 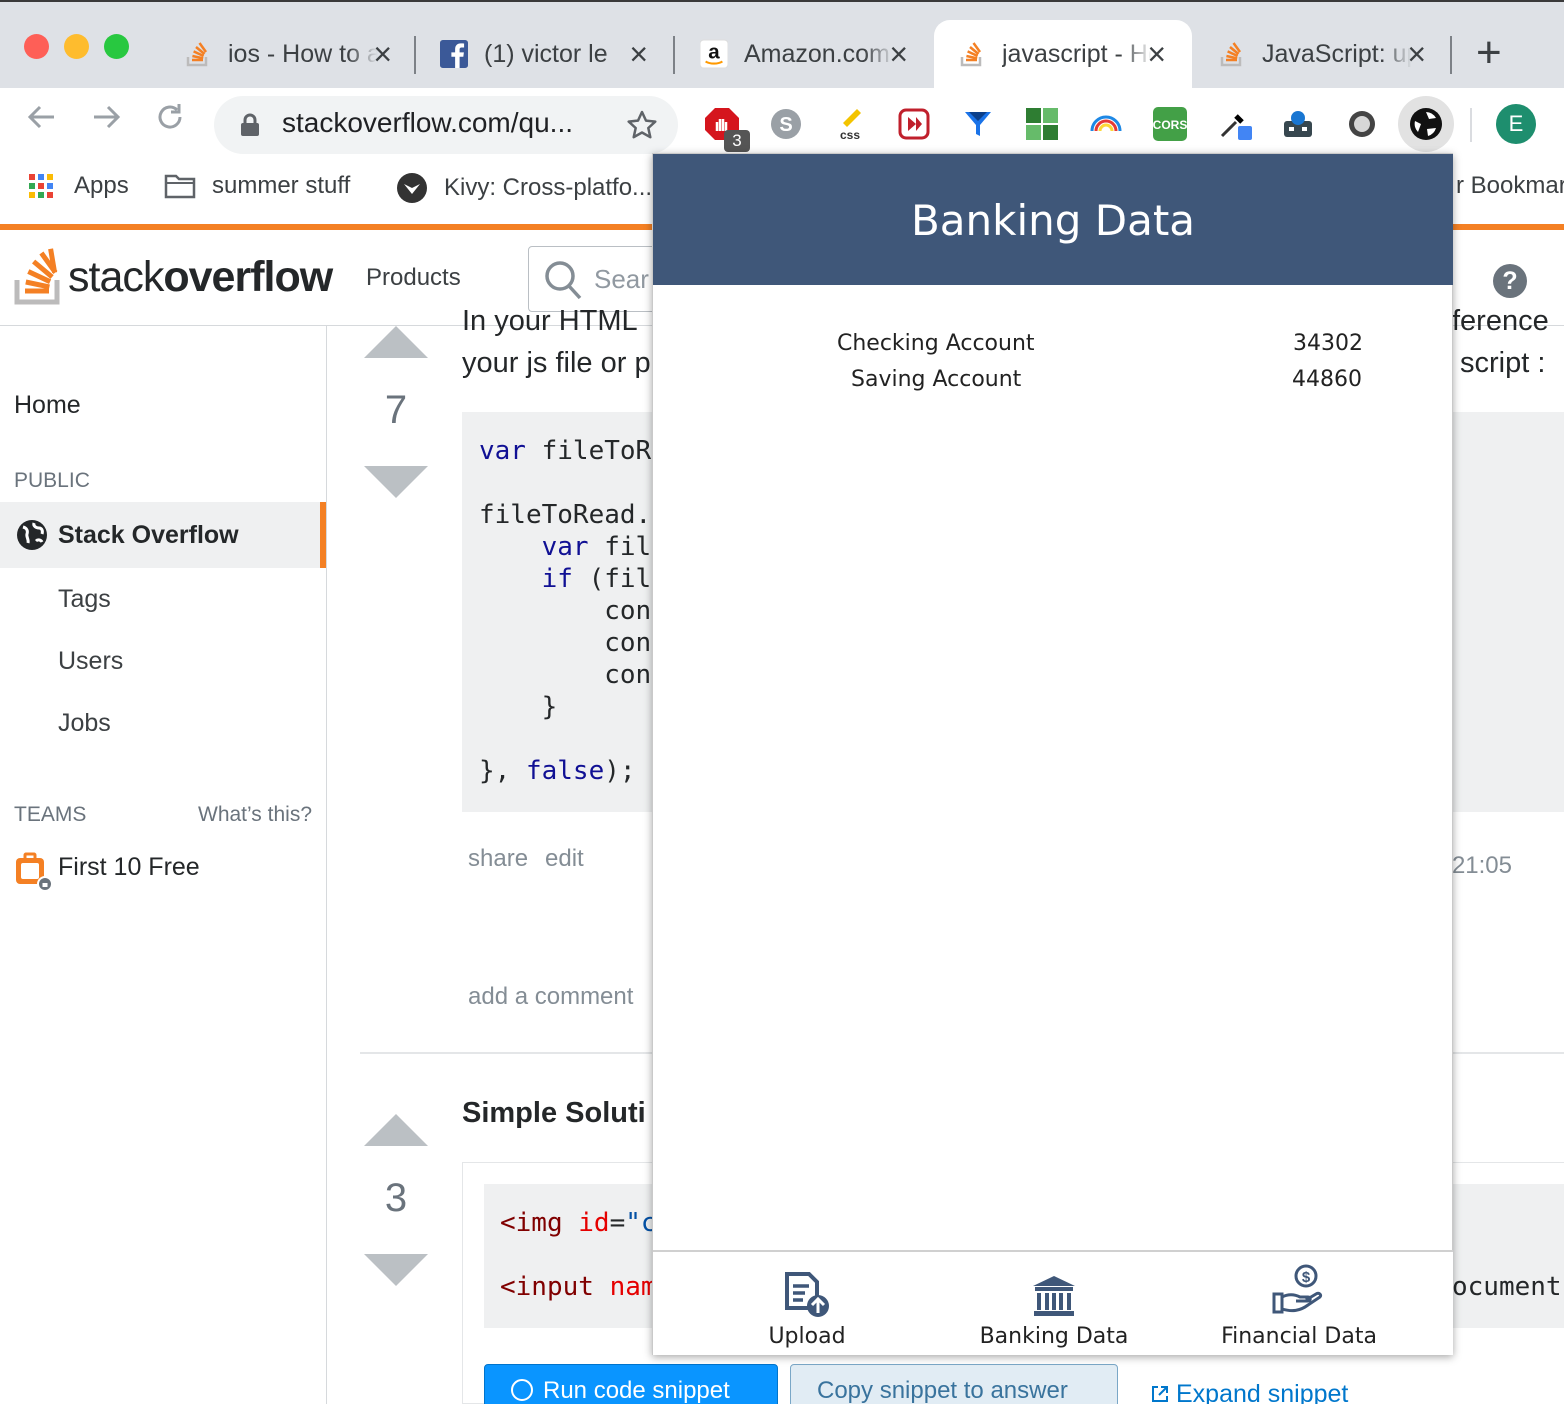 What do you see at coordinates (1053, 219) in the screenshot?
I see `popup-title: Banking Data` at bounding box center [1053, 219].